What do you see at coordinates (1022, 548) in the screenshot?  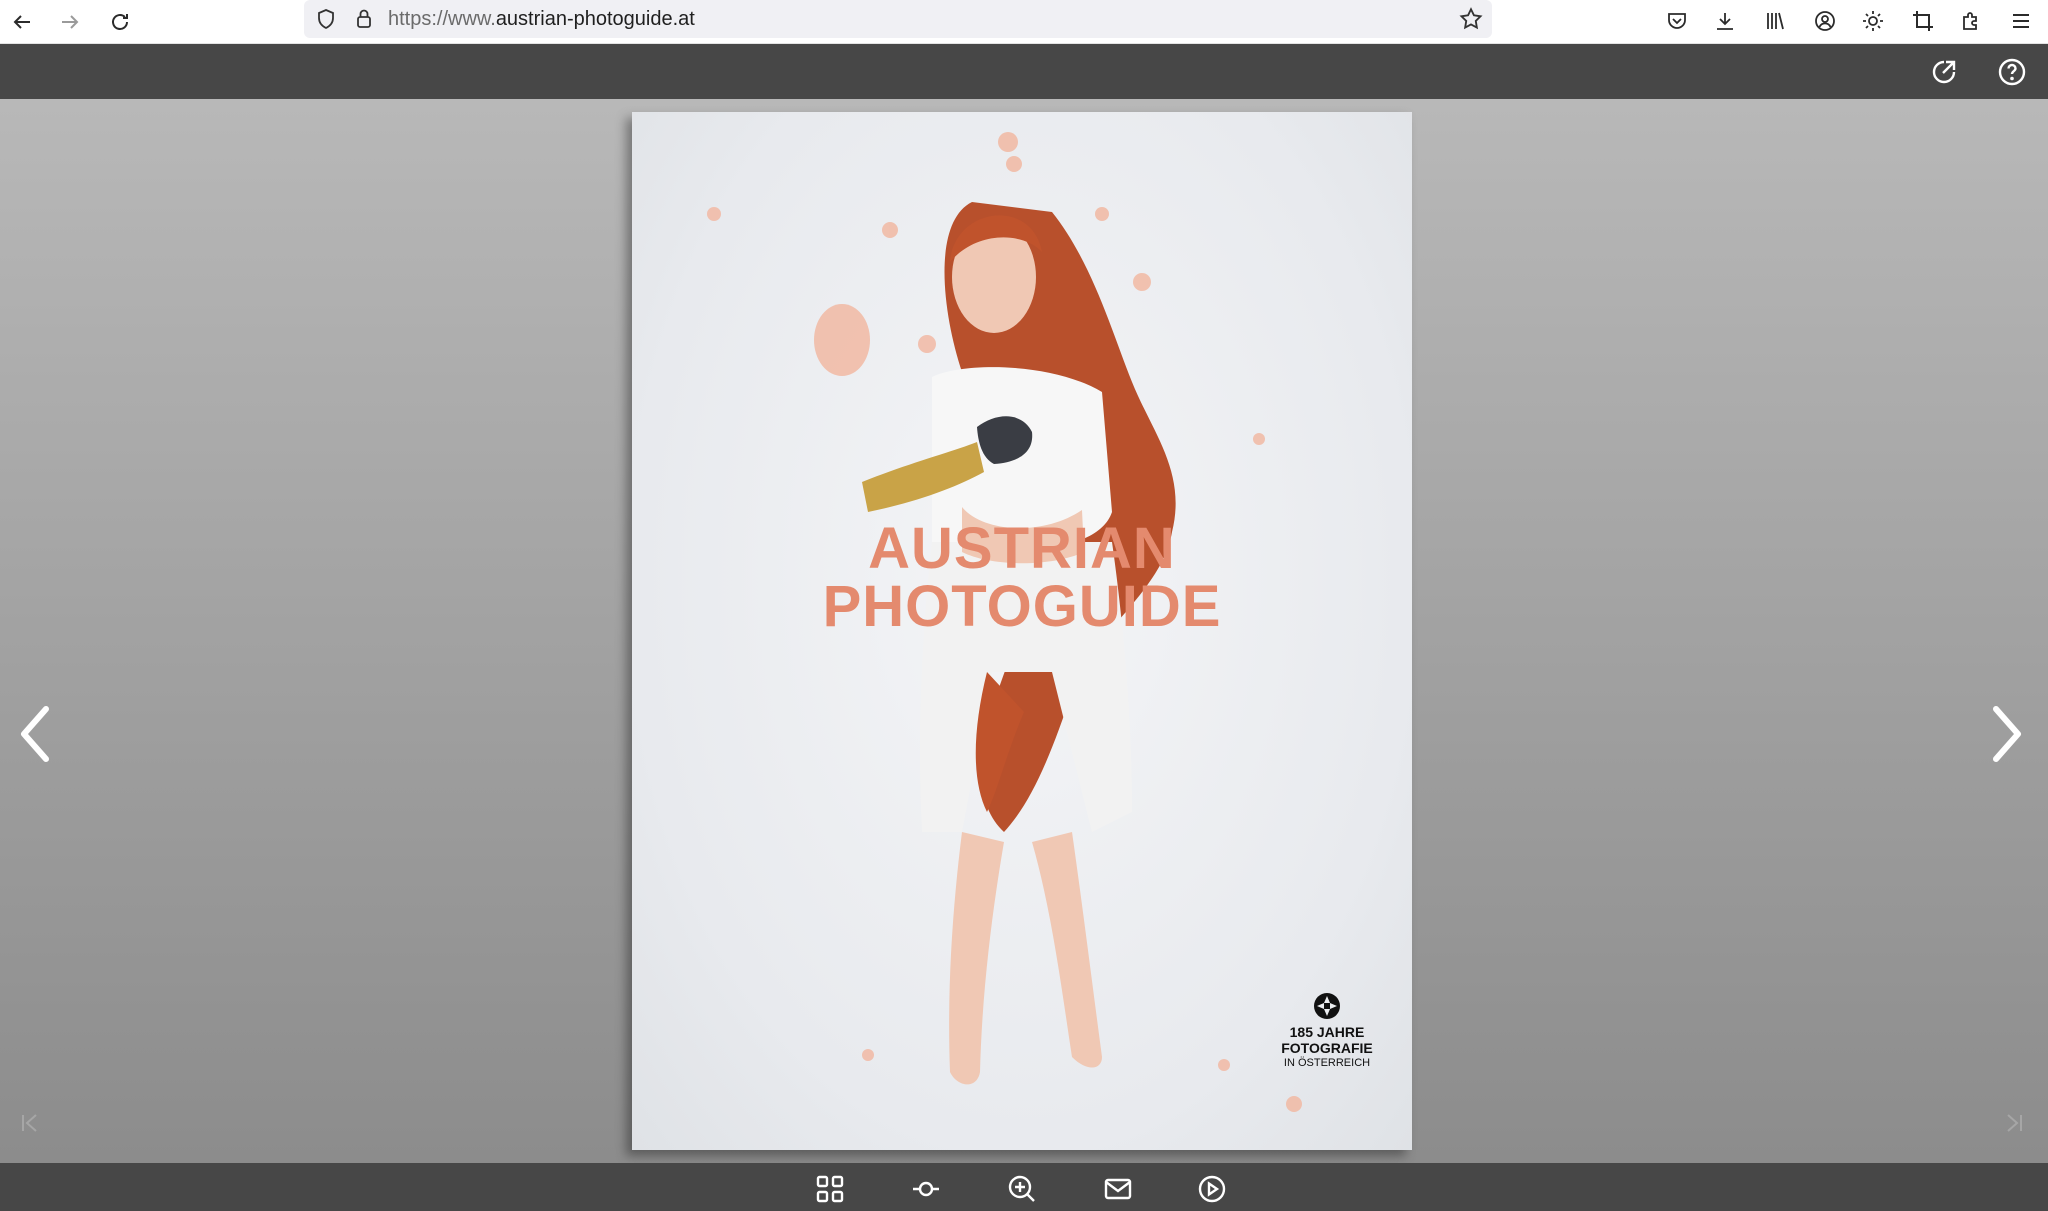 I see `cover-title-line1: AUSTRIAN` at bounding box center [1022, 548].